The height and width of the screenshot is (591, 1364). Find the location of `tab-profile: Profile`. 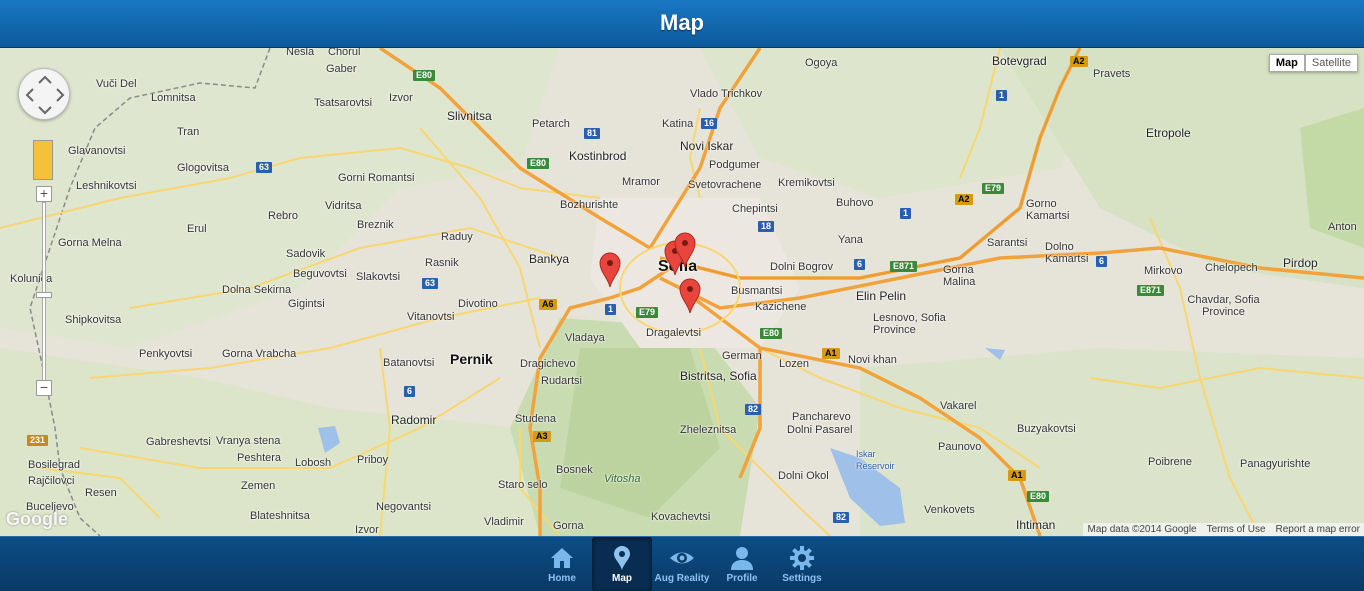

tab-profile: Profile is located at coordinates (742, 564).